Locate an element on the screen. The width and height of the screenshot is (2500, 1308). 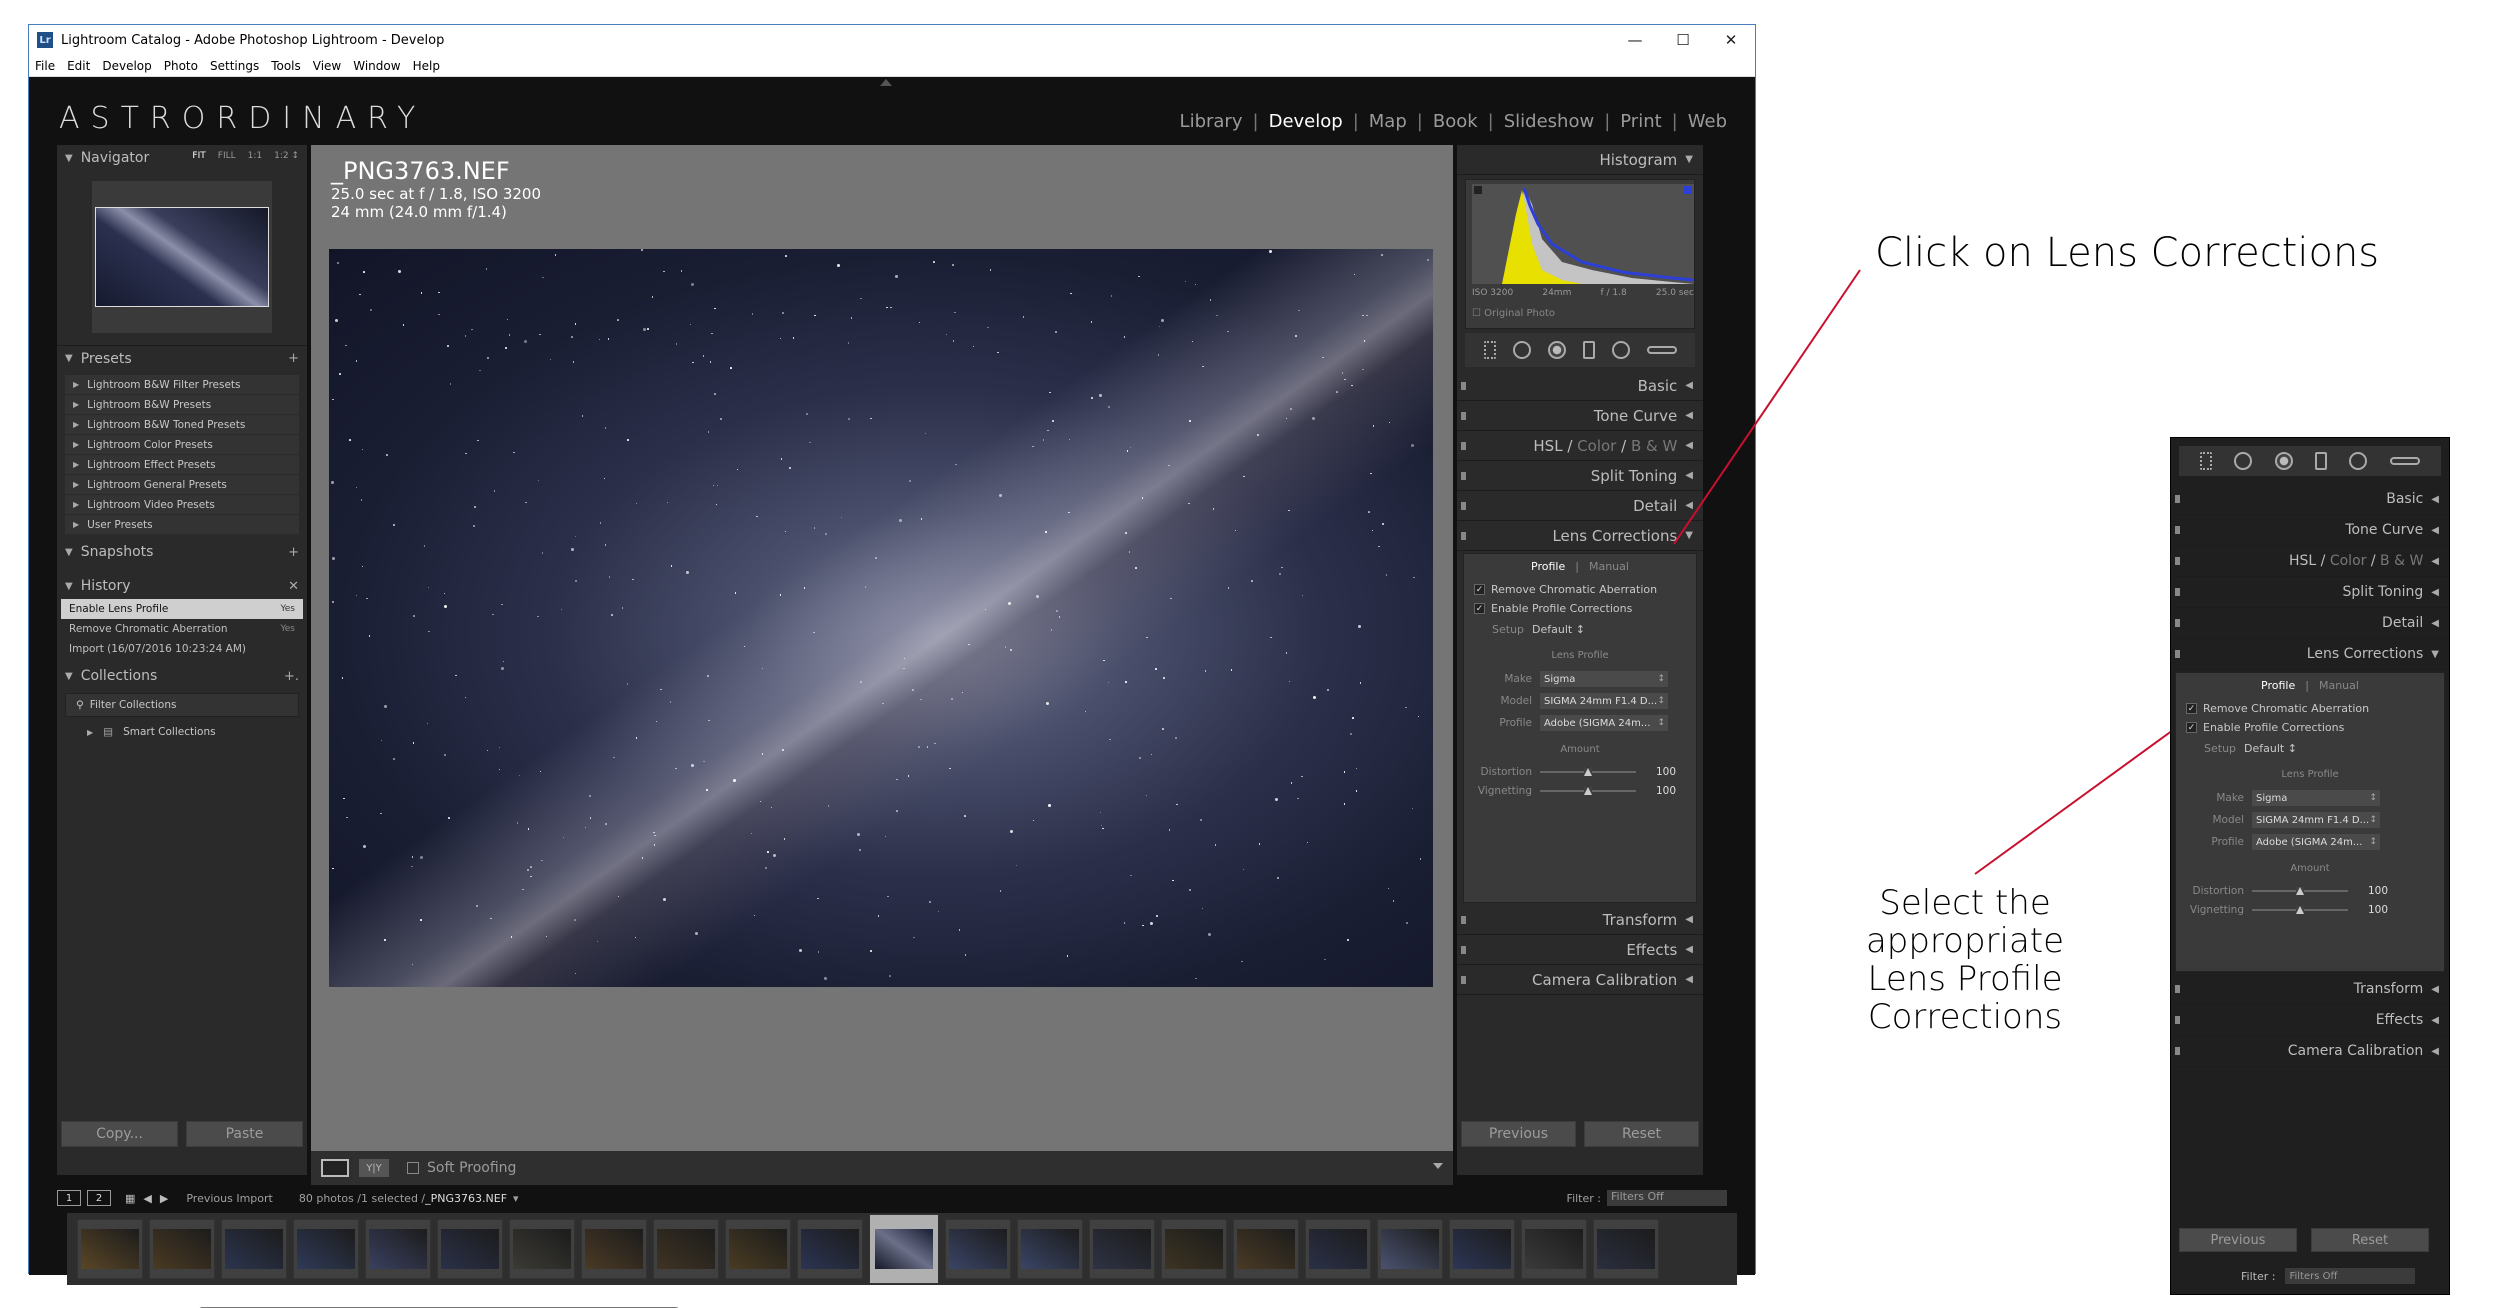
module-slideshow: Slideshow is located at coordinates (1549, 121).